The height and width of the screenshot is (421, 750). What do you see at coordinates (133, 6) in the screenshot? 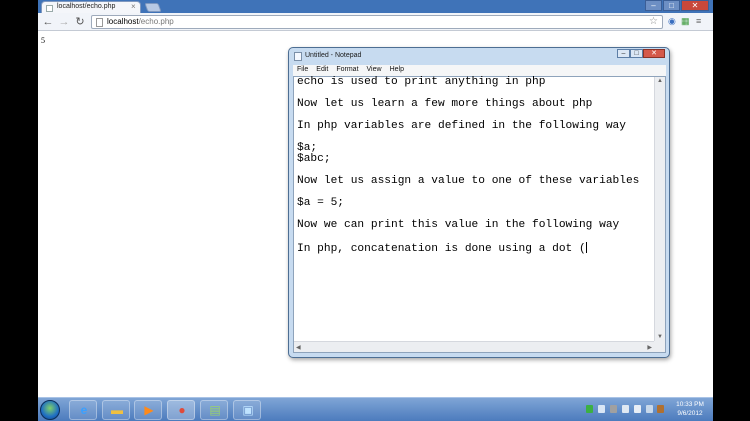
I see `close-tab-icon: ×` at bounding box center [133, 6].